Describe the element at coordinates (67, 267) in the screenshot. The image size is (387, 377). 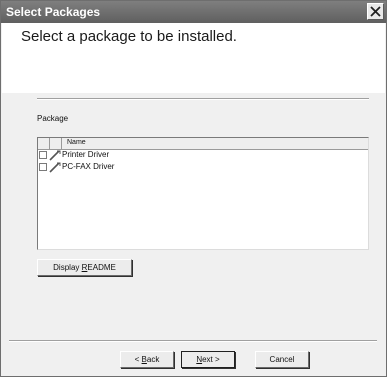
I see `readme-label-prefix: Display` at that location.